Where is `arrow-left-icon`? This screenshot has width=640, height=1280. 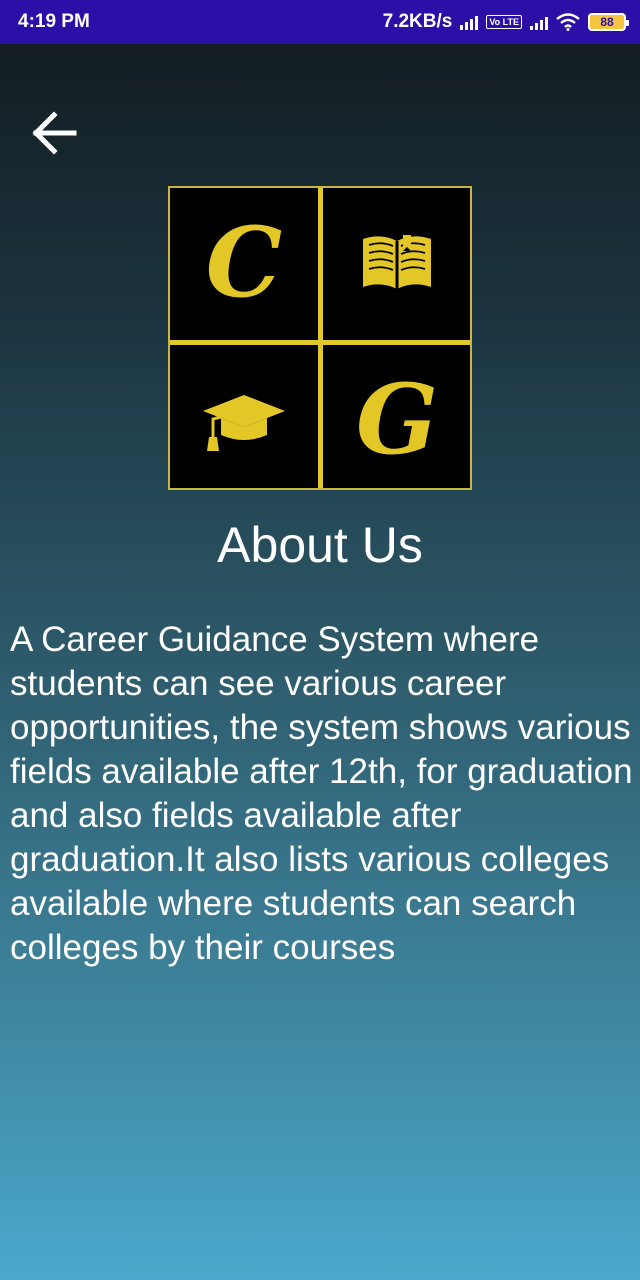
arrow-left-icon is located at coordinates (54, 133).